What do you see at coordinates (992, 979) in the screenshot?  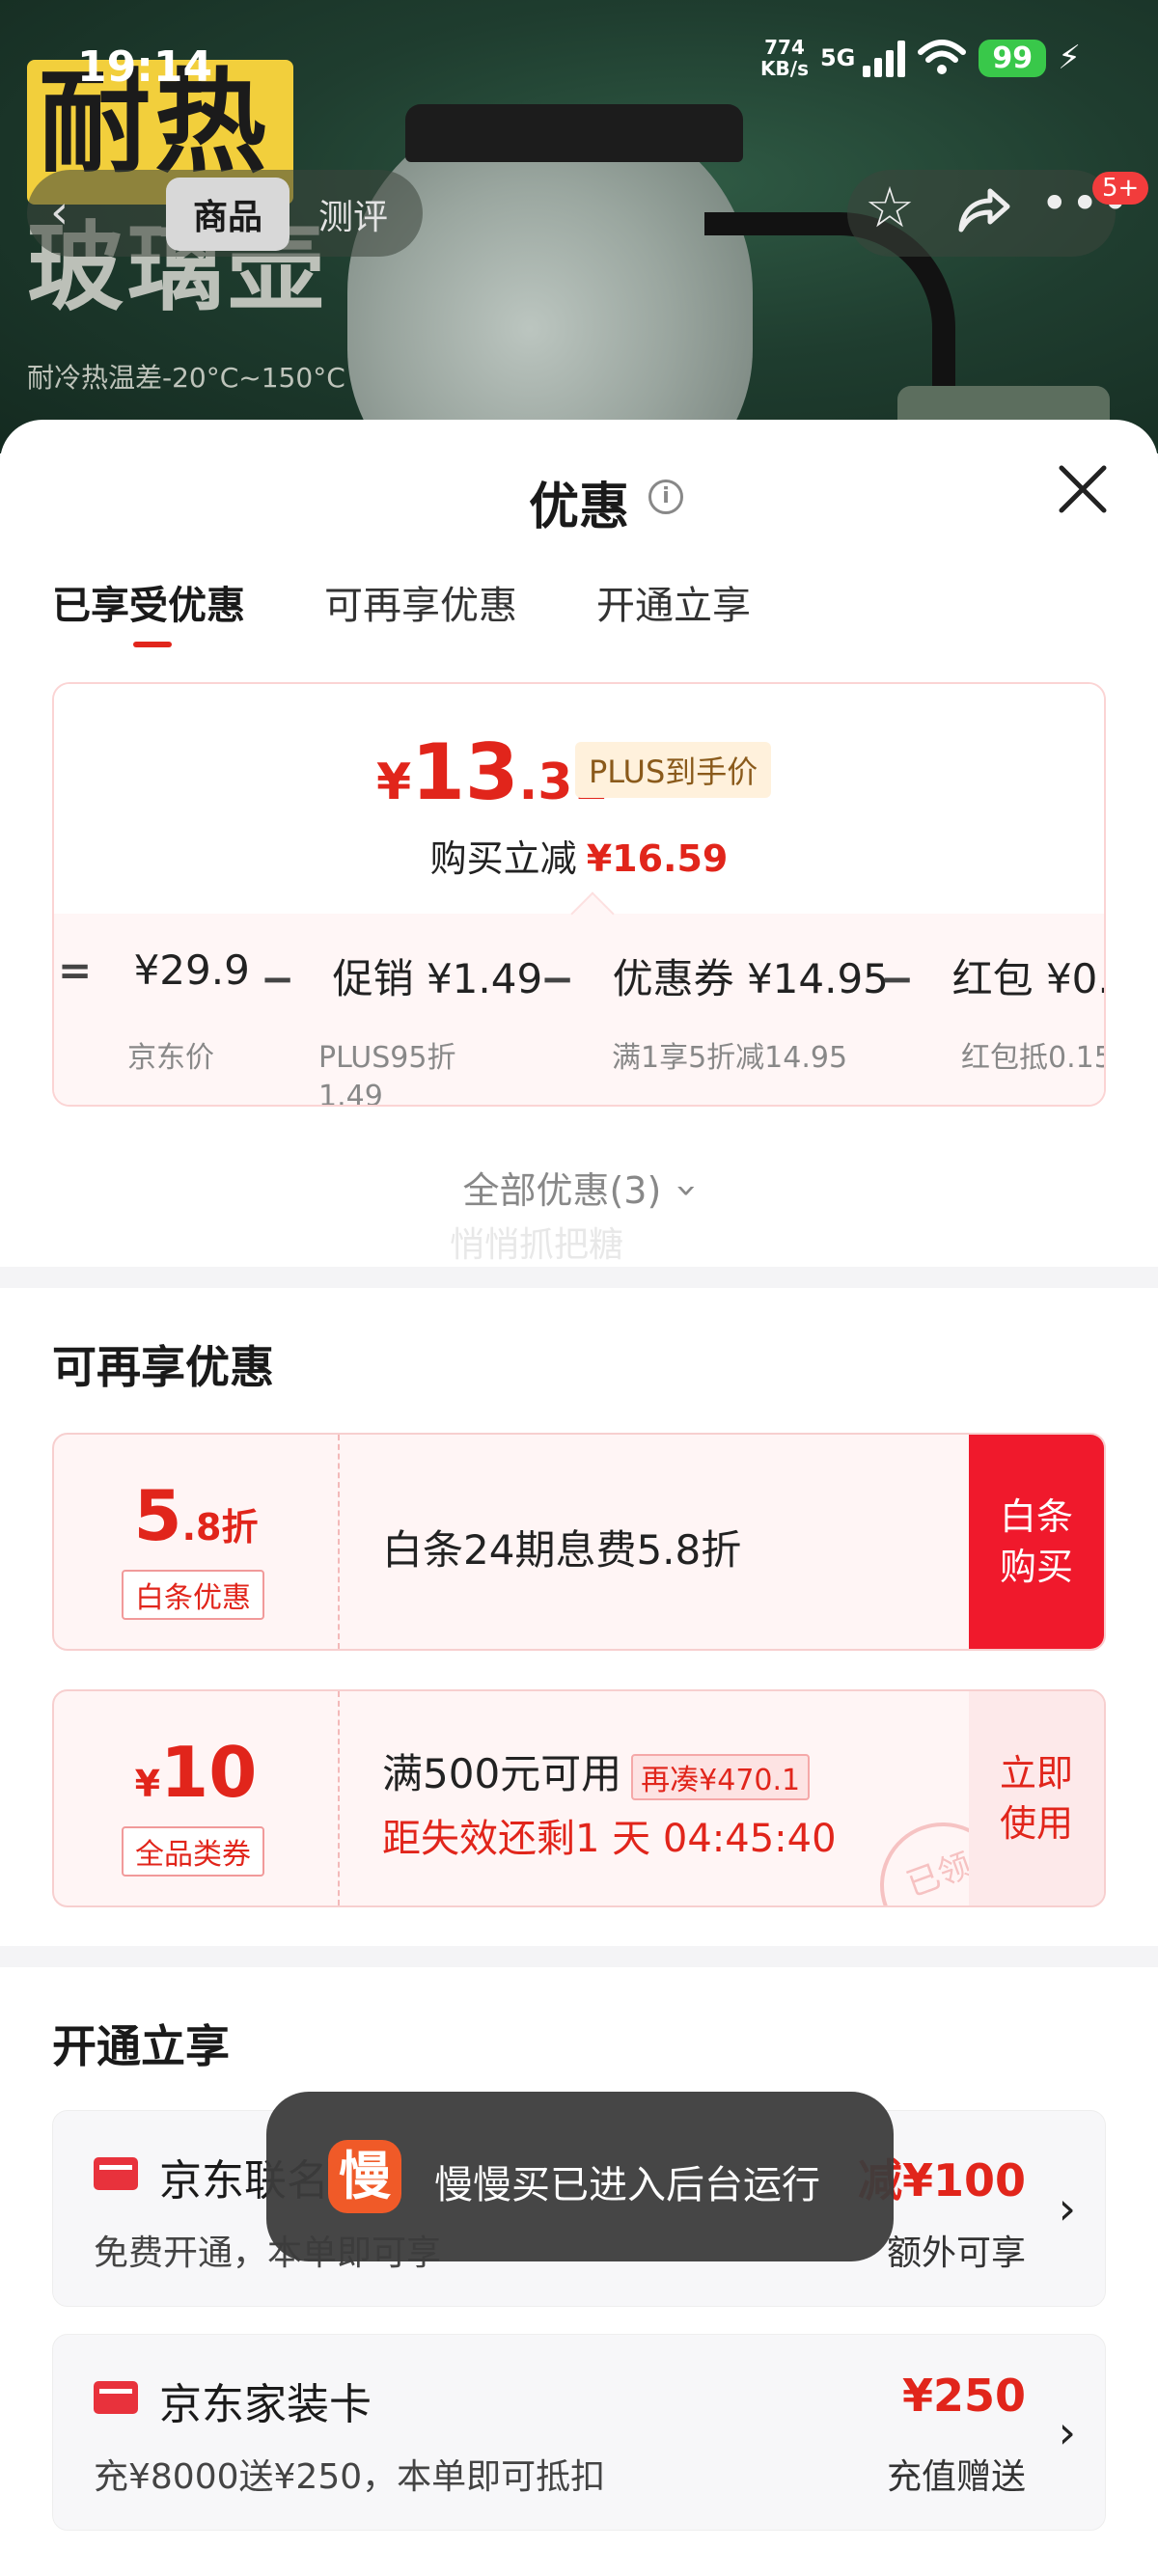 I see `breakdown-redpacket: − 红包 ¥0.1` at bounding box center [992, 979].